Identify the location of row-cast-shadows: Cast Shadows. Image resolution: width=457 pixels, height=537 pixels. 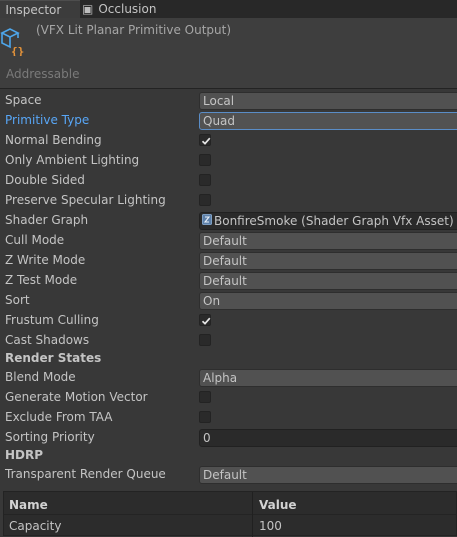
(228, 341).